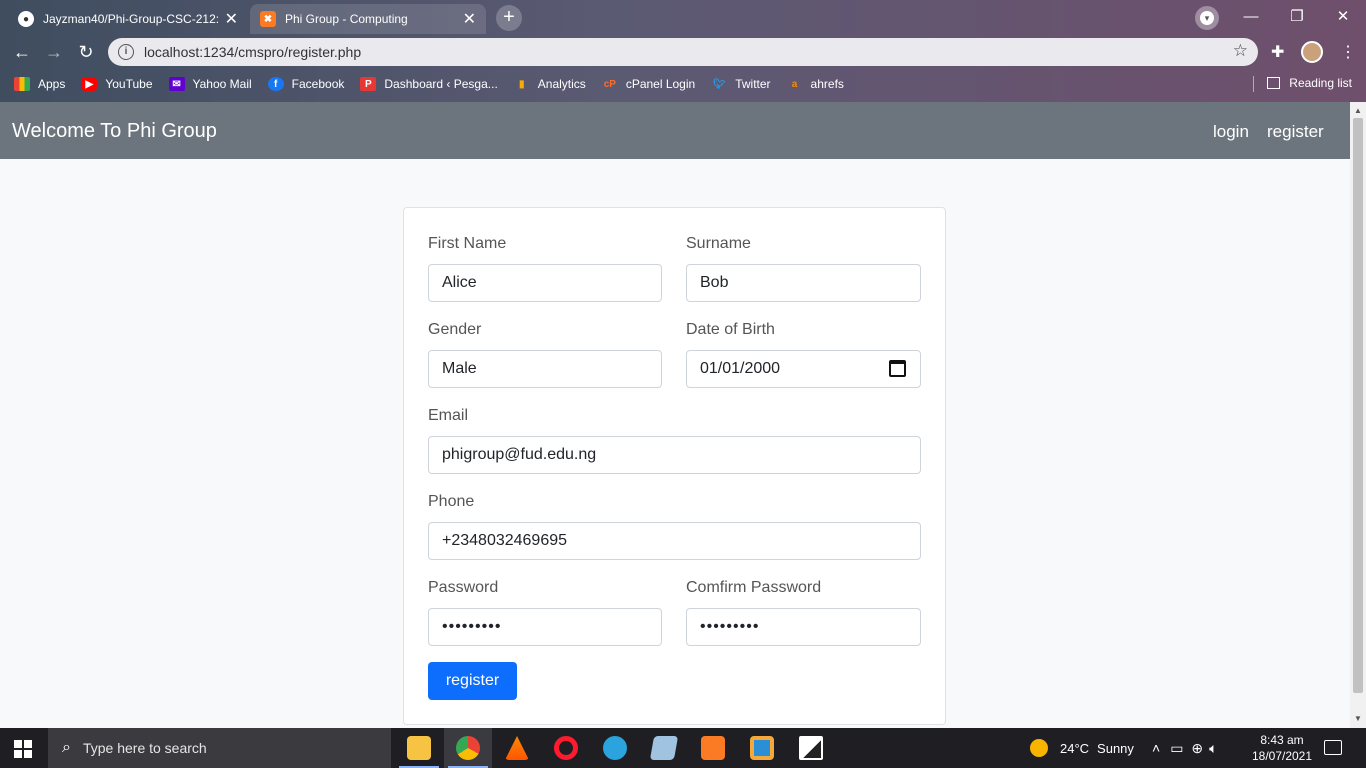  I want to click on telegram-app, so click(615, 748).